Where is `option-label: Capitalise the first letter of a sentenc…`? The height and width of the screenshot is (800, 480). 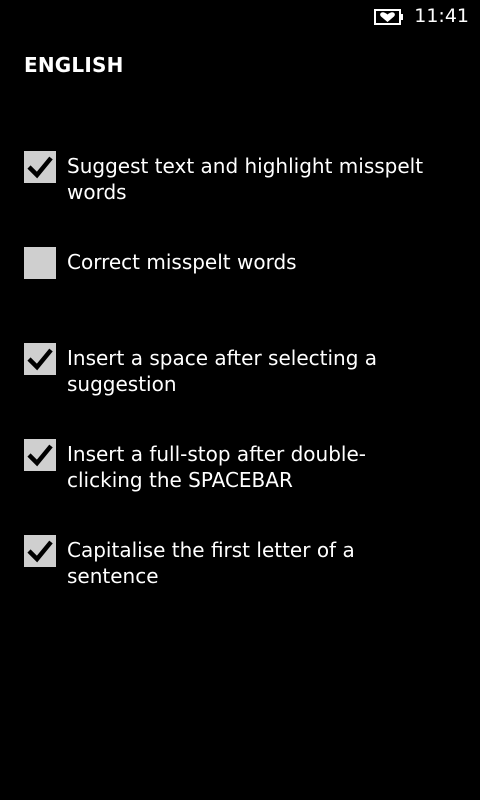 option-label: Capitalise the first letter of a sentenc… is located at coordinates (211, 563).